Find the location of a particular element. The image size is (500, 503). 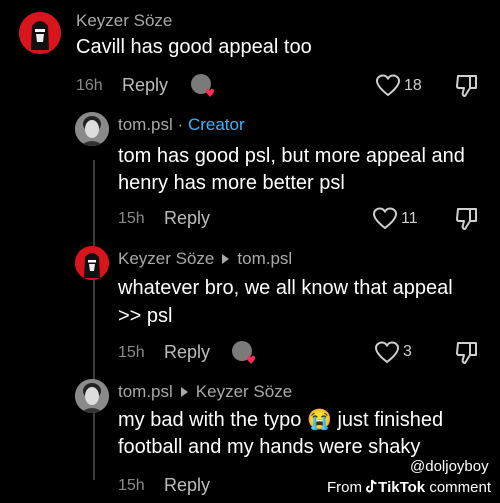

comment-text: my bad with the typo is located at coordinates (210, 420).